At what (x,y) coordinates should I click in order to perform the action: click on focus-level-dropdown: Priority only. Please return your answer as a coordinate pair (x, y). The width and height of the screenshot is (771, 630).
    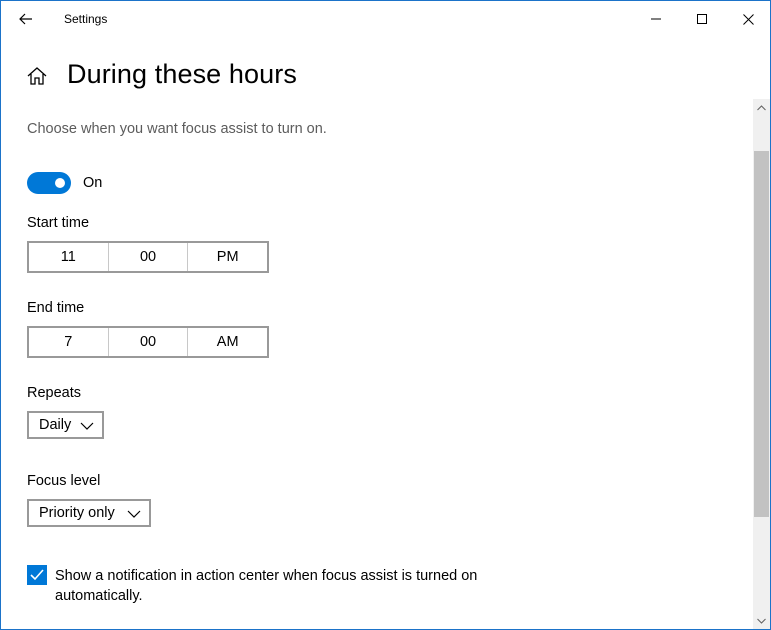
    Looking at the image, I should click on (89, 513).